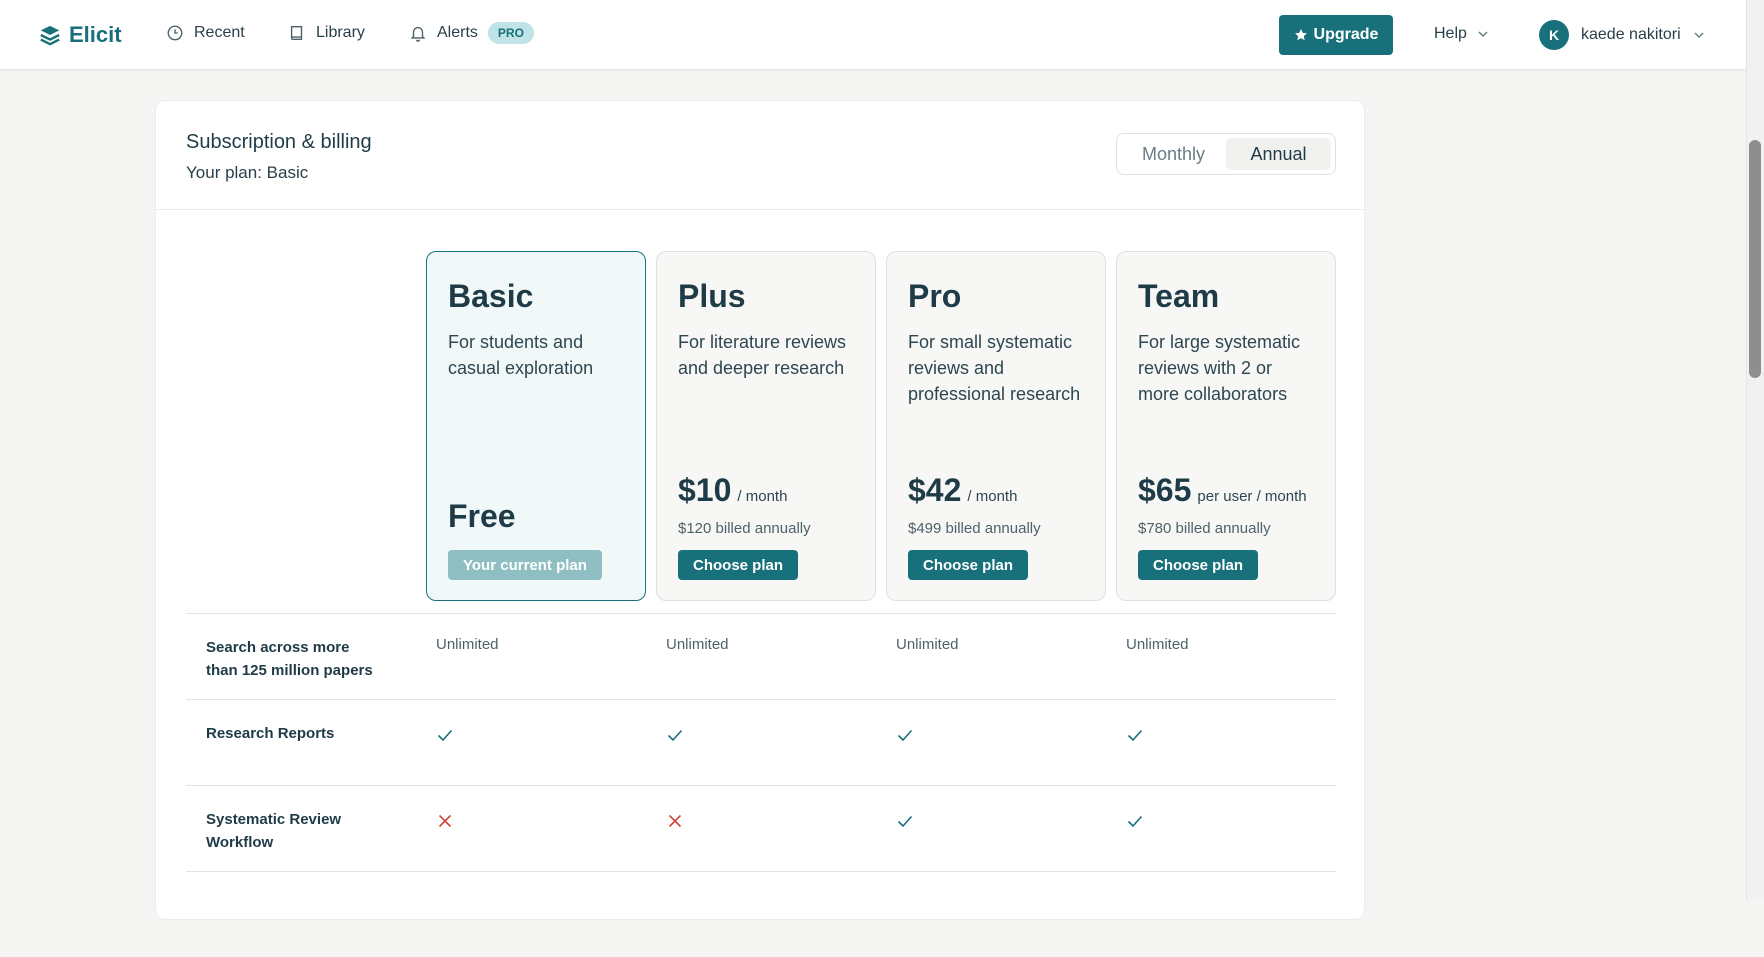 The width and height of the screenshot is (1764, 957). What do you see at coordinates (705, 490) in the screenshot?
I see `plan-price: $10` at bounding box center [705, 490].